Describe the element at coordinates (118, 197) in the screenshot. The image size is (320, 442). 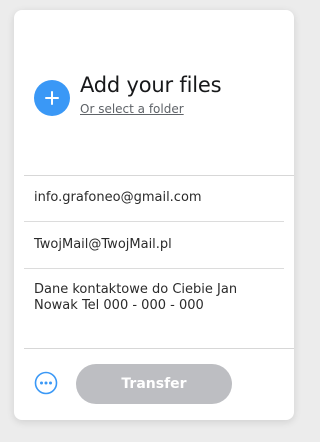
I see `email-to-field: info.grafoneo@gmail.com` at that location.